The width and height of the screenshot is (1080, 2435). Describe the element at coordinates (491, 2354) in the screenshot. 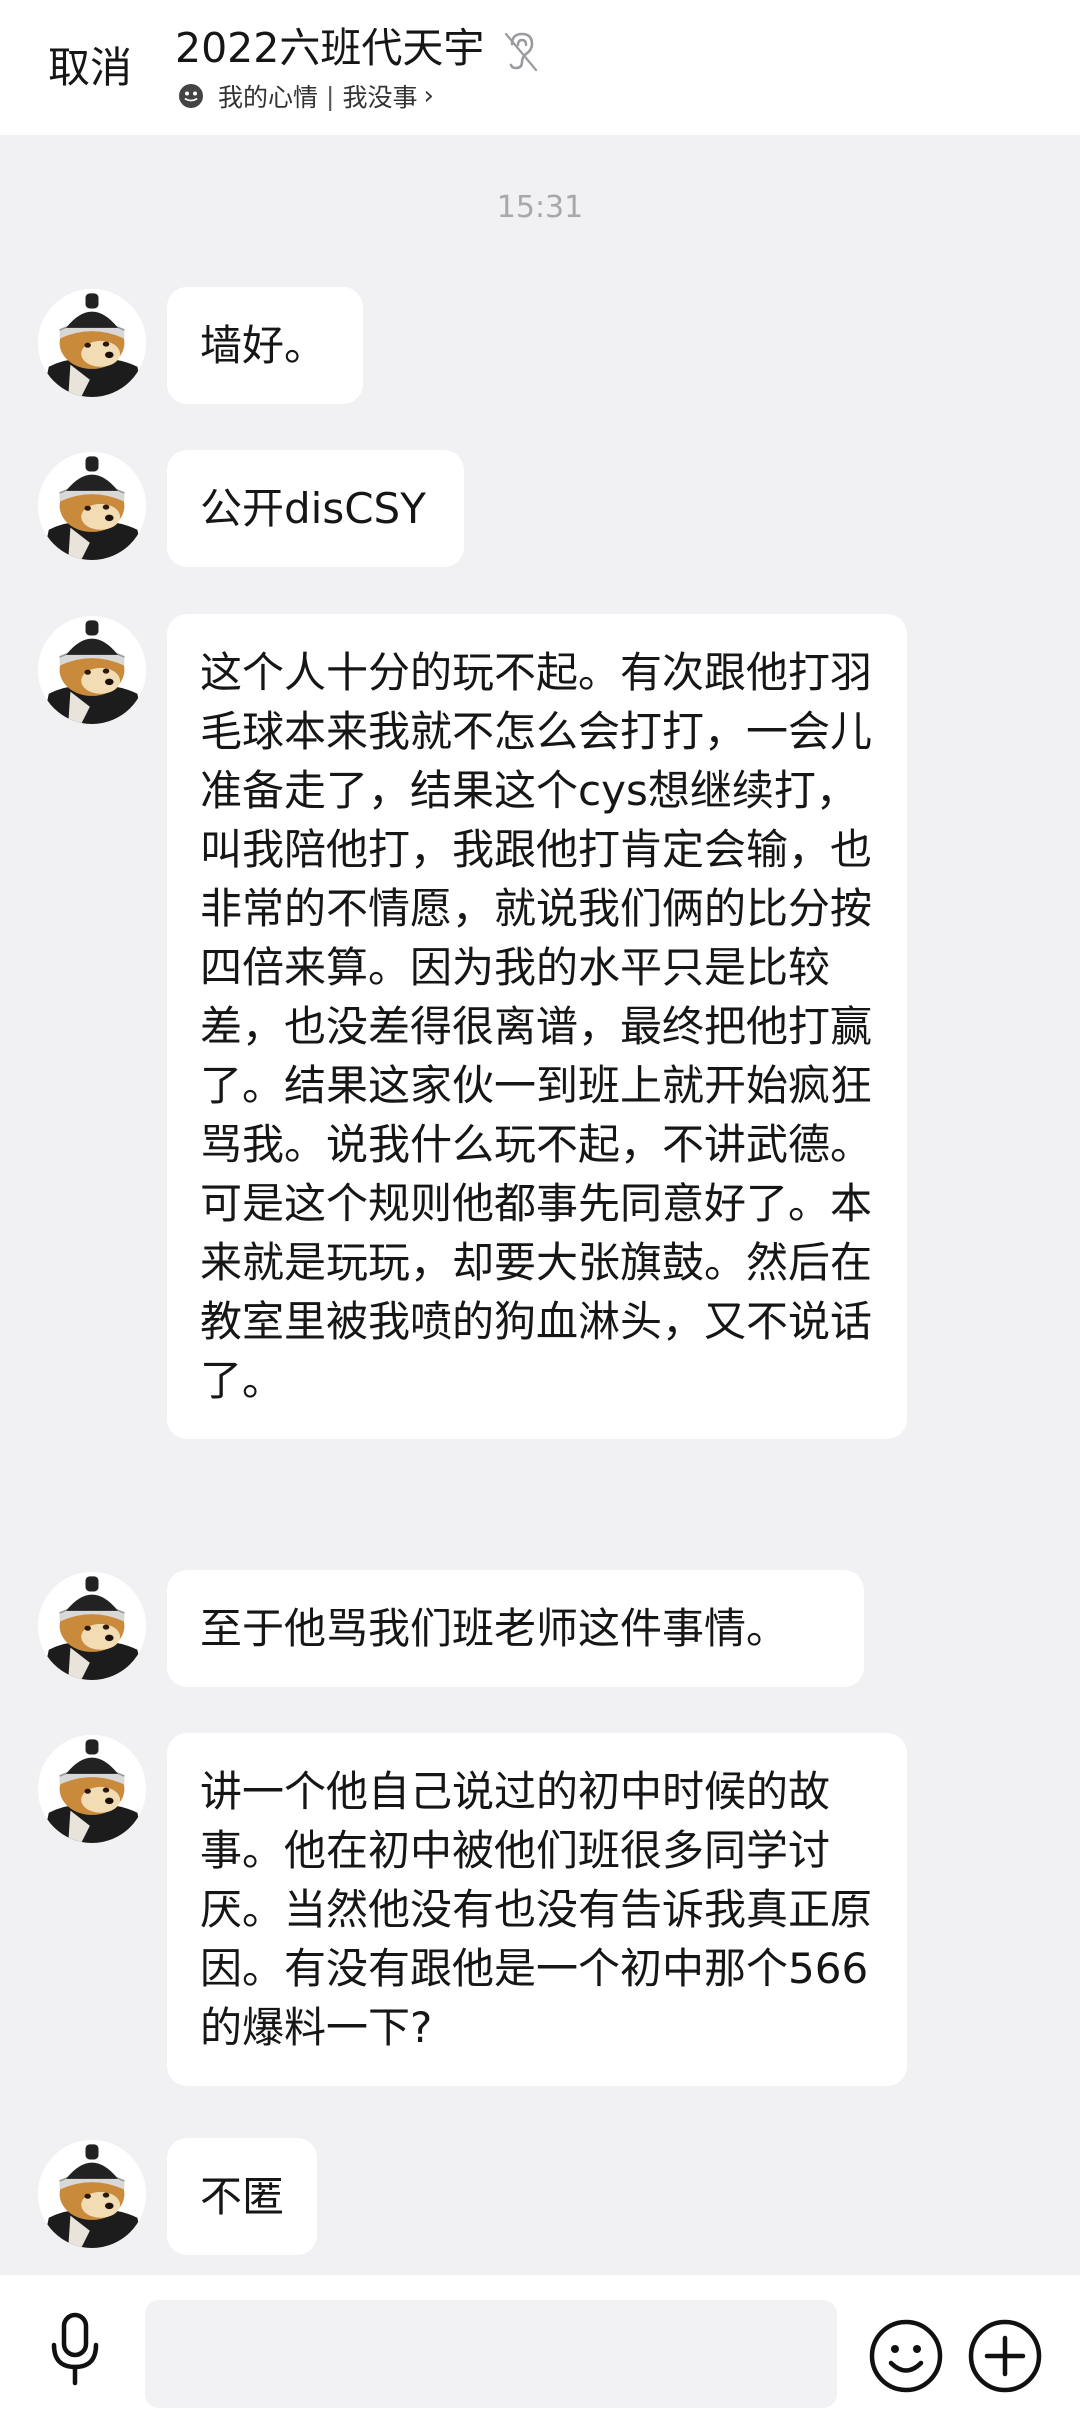

I see `message-input` at that location.